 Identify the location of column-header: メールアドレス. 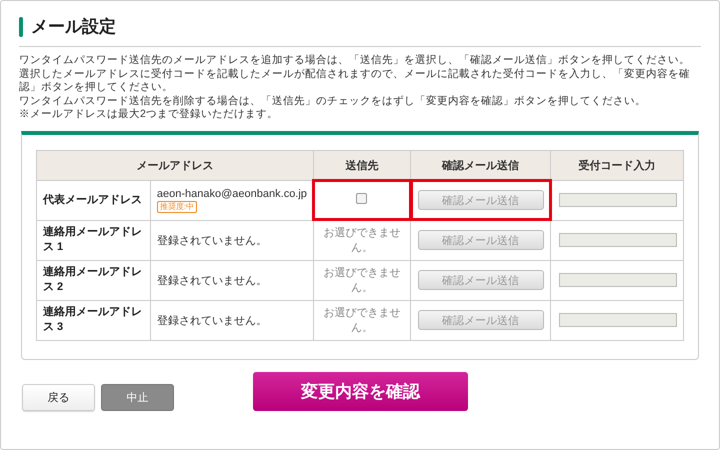
(175, 165).